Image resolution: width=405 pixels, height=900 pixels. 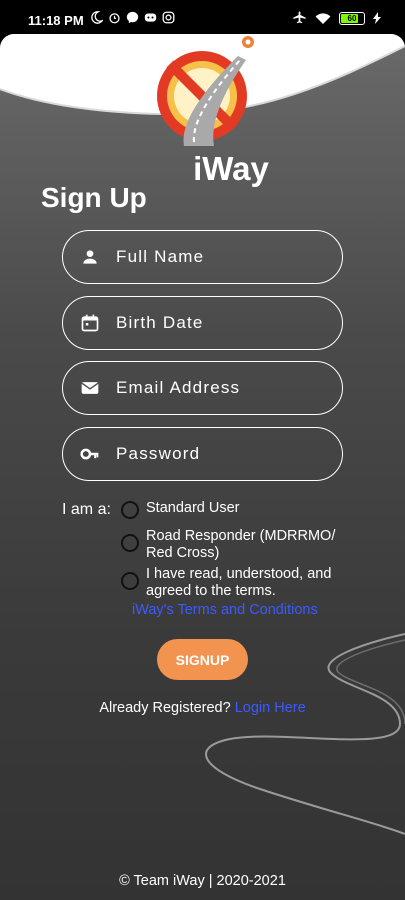 I want to click on charging-icon, so click(x=377, y=18).